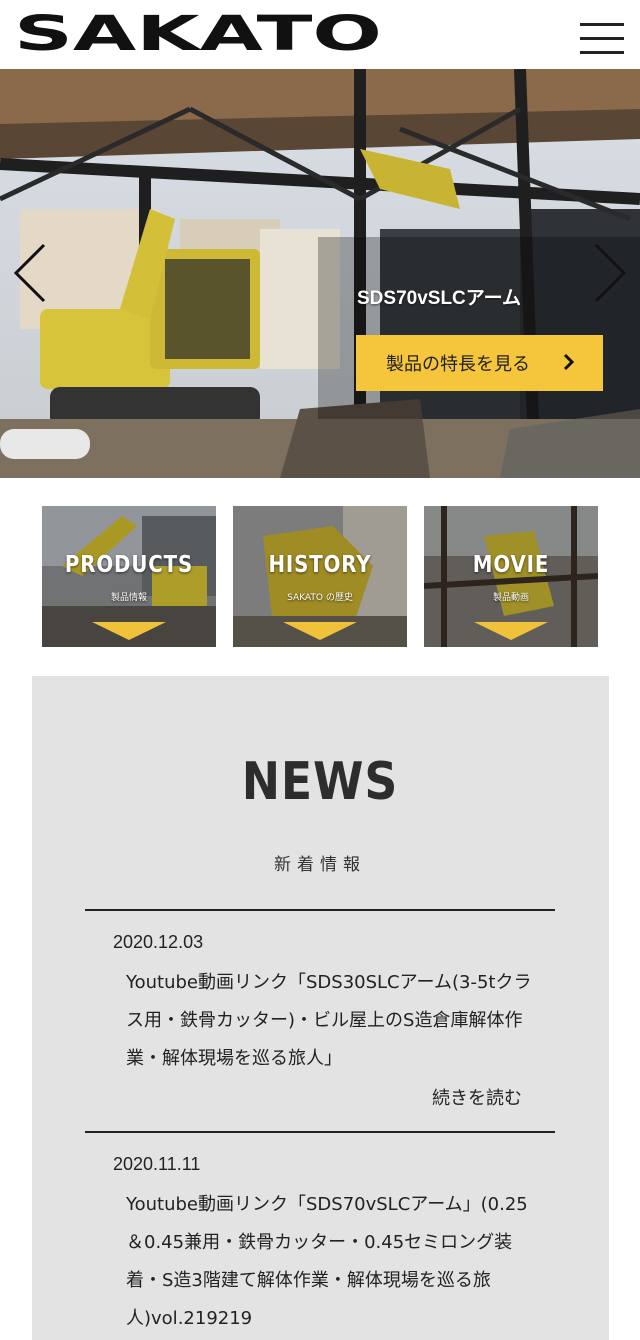 This screenshot has height=1340, width=640. What do you see at coordinates (128, 598) in the screenshot?
I see `tile-products-subtitle: 製品情報` at bounding box center [128, 598].